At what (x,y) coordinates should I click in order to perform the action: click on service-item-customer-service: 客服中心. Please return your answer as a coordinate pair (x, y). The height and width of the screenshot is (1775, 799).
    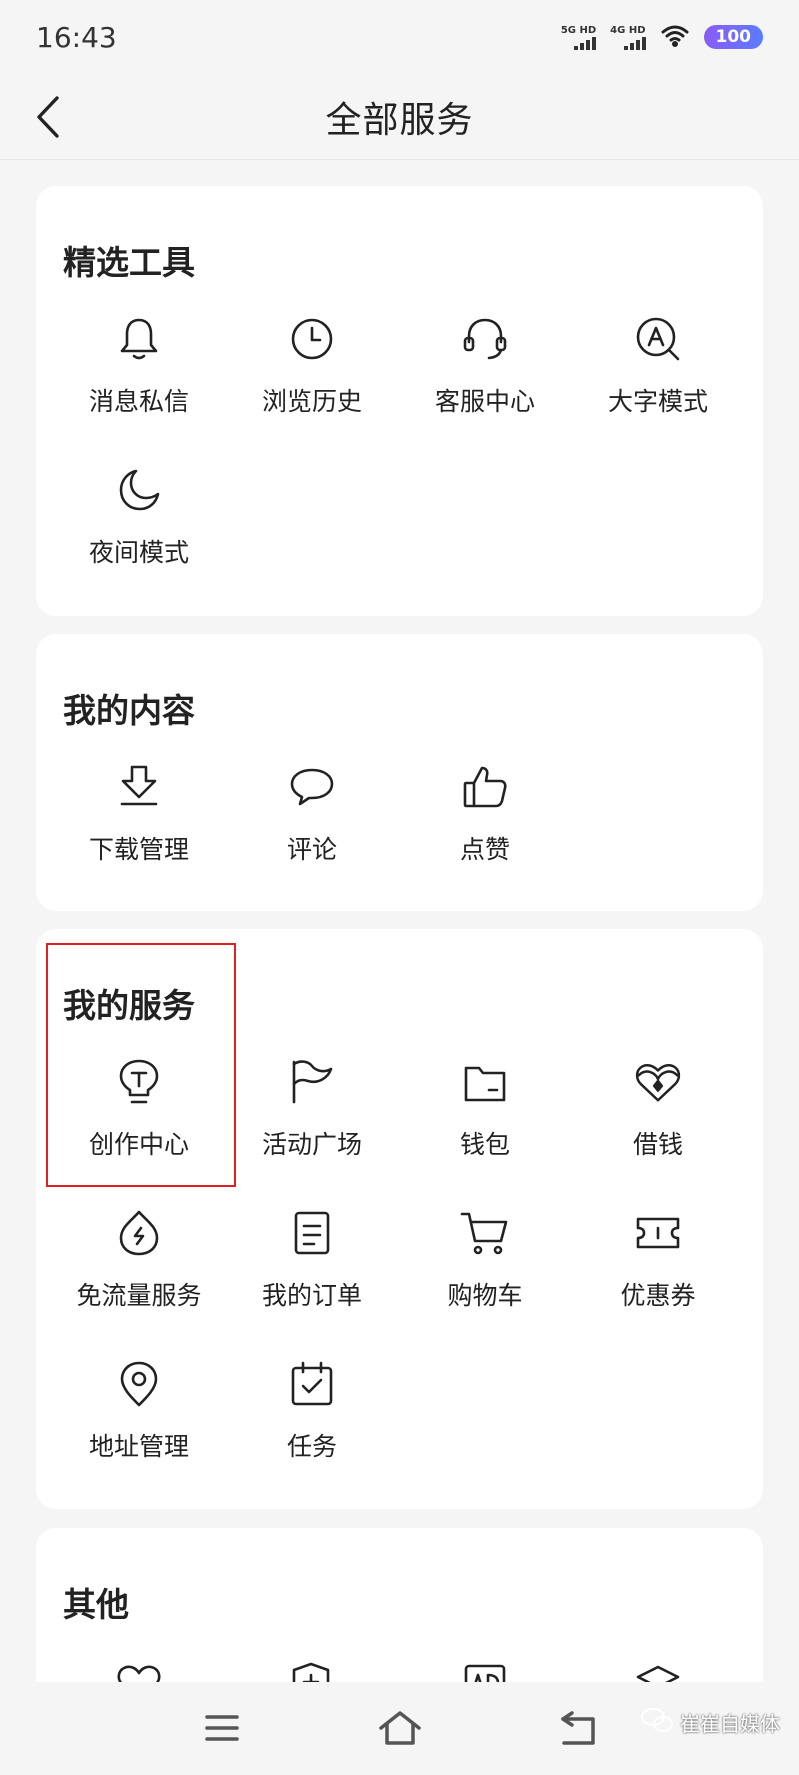
    Looking at the image, I should click on (485, 374).